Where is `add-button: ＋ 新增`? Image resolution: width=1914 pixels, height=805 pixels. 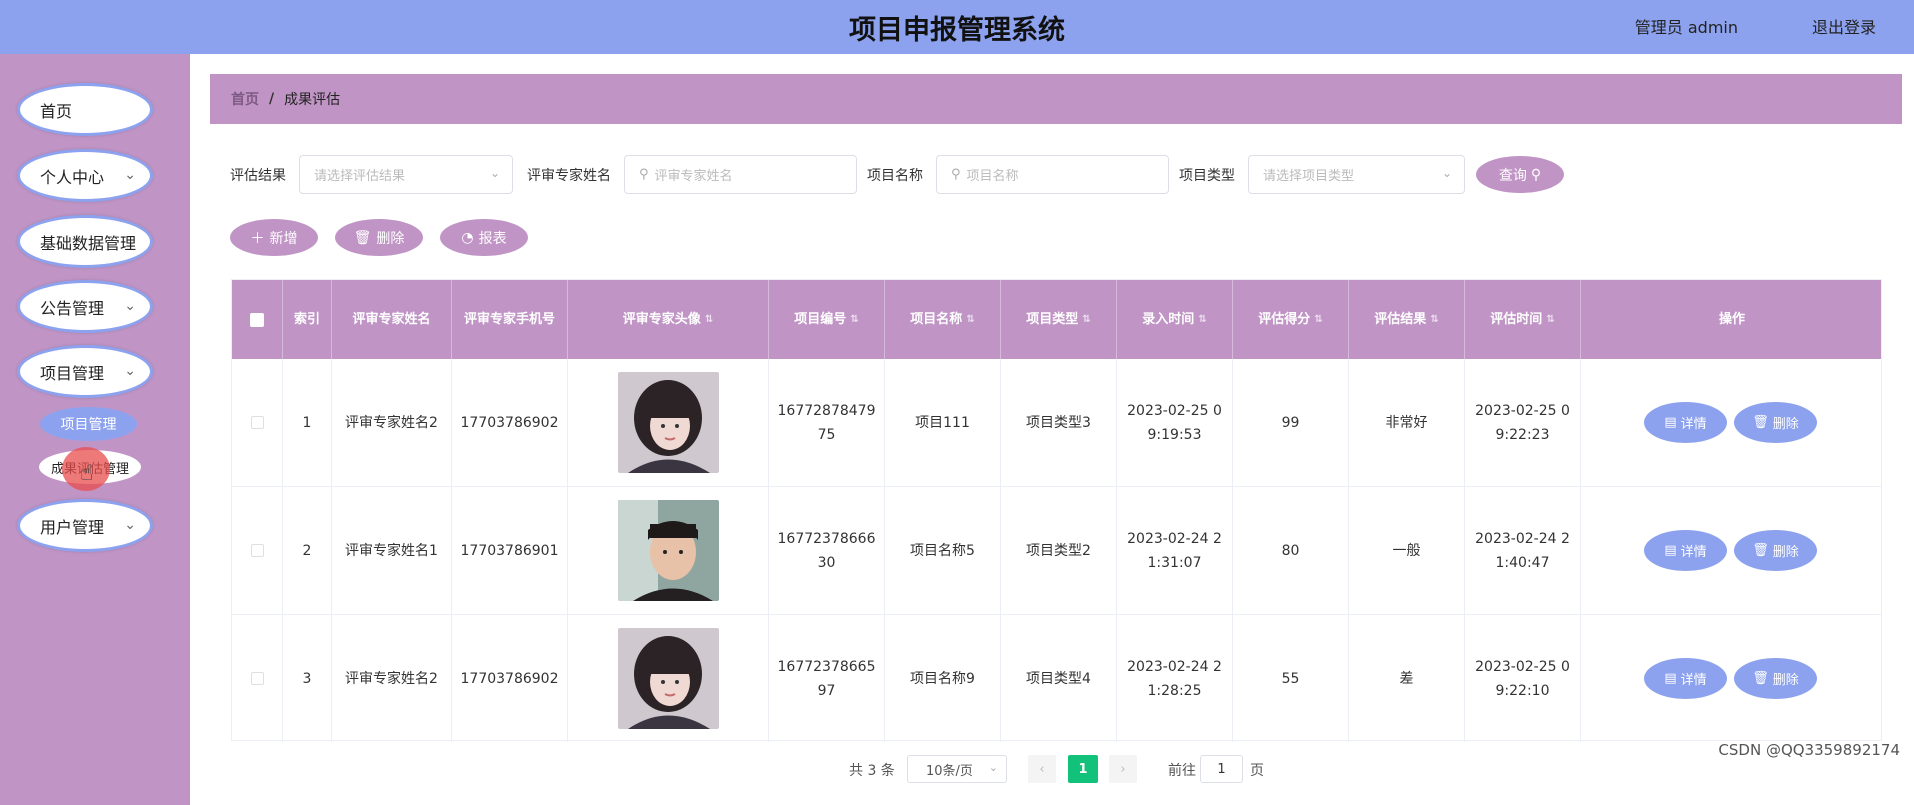
add-button: ＋ 新增 is located at coordinates (274, 237).